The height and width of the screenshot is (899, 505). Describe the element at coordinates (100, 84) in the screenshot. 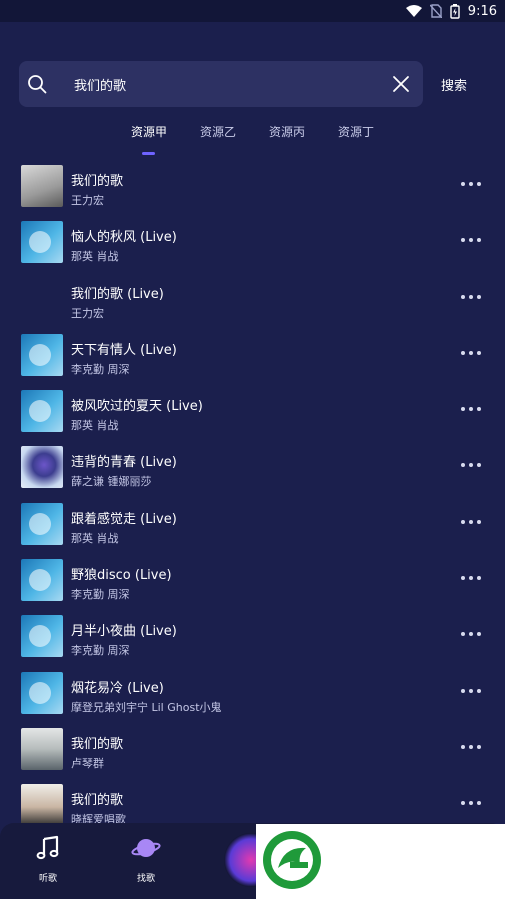

I see `search-input: 我们的歌` at that location.